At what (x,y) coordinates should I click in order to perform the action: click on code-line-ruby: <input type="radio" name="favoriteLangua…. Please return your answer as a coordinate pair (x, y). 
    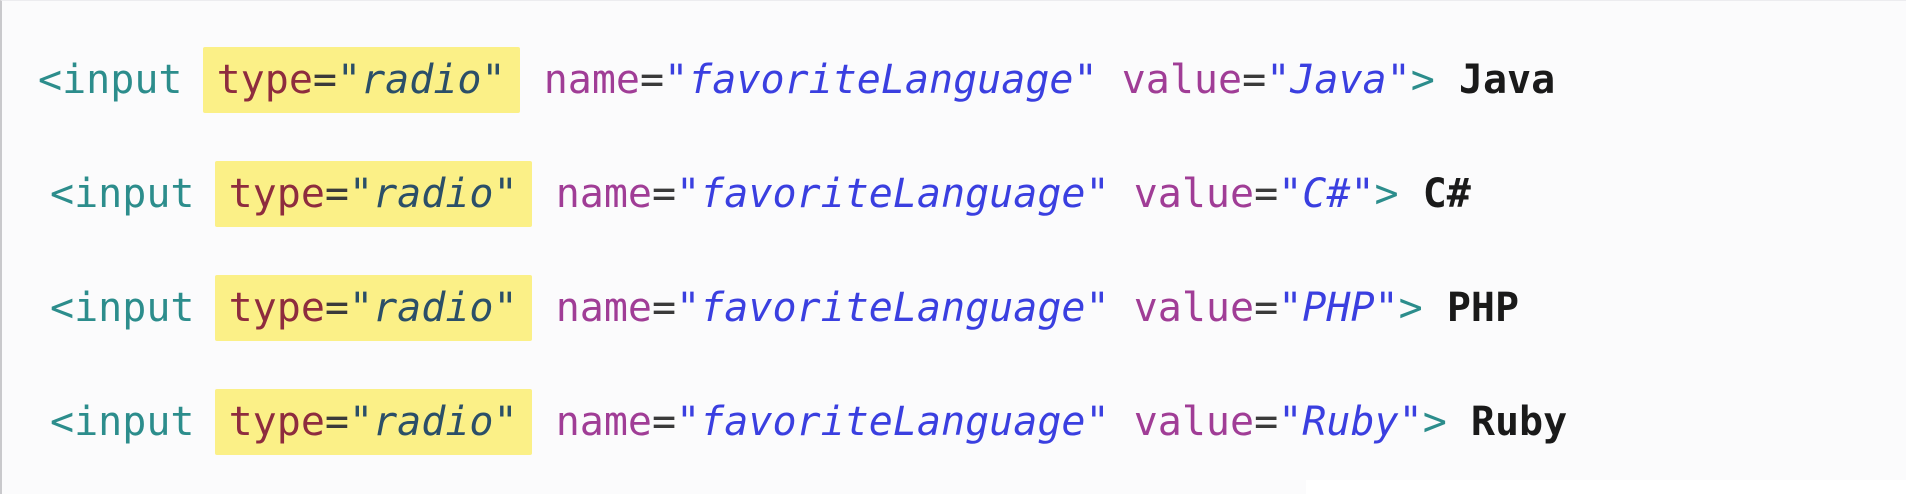
    Looking at the image, I should click on (809, 422).